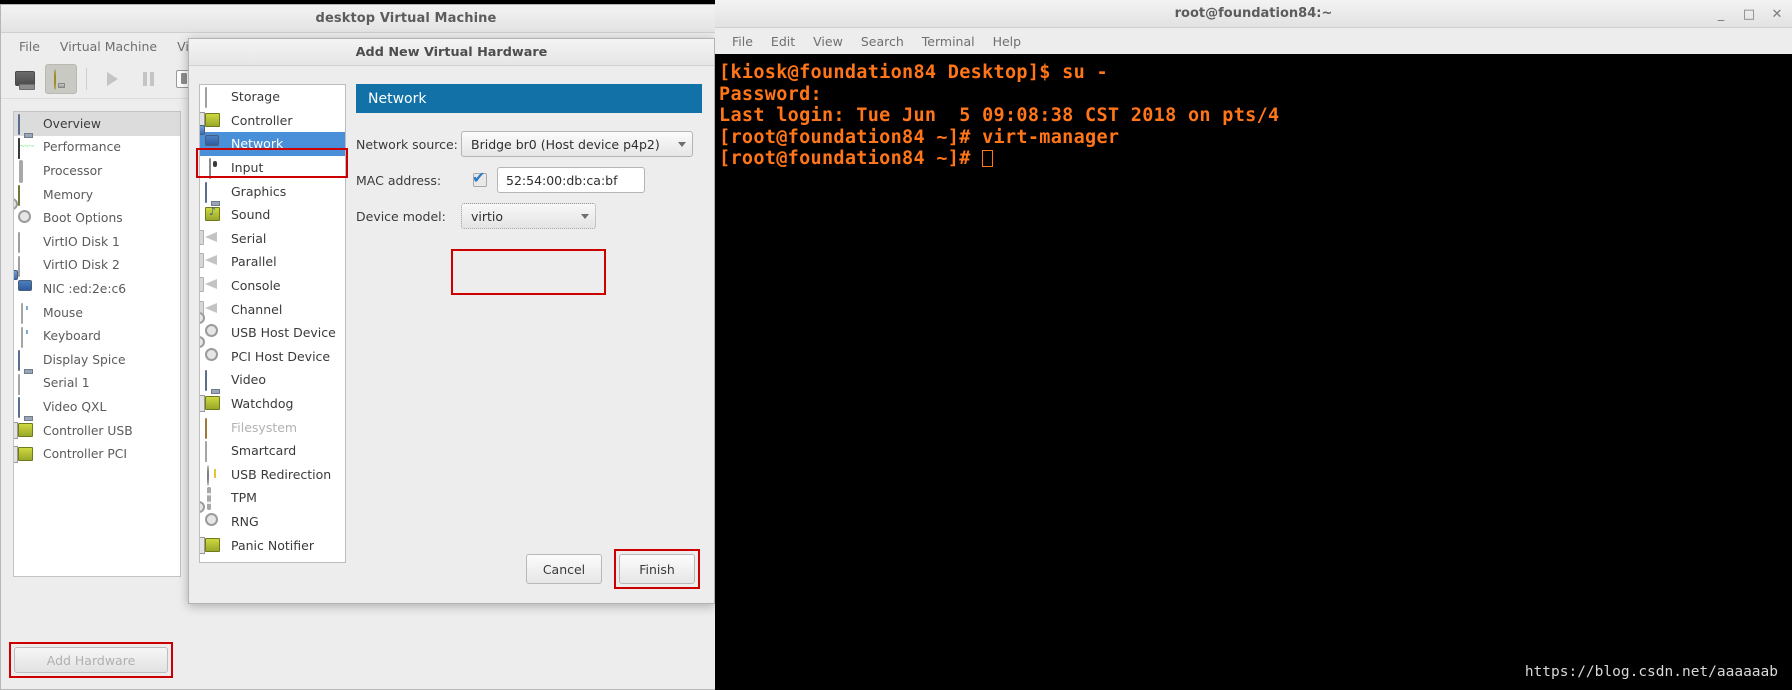 The width and height of the screenshot is (1792, 690). I want to click on device-model-select: virtio, so click(528, 216).